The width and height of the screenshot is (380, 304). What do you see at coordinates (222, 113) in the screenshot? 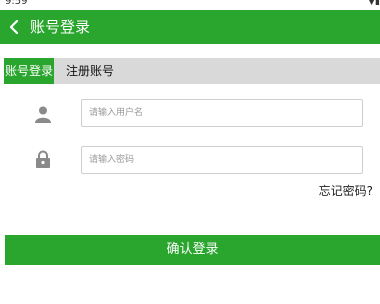
I see `username-input: 请输入用户名` at bounding box center [222, 113].